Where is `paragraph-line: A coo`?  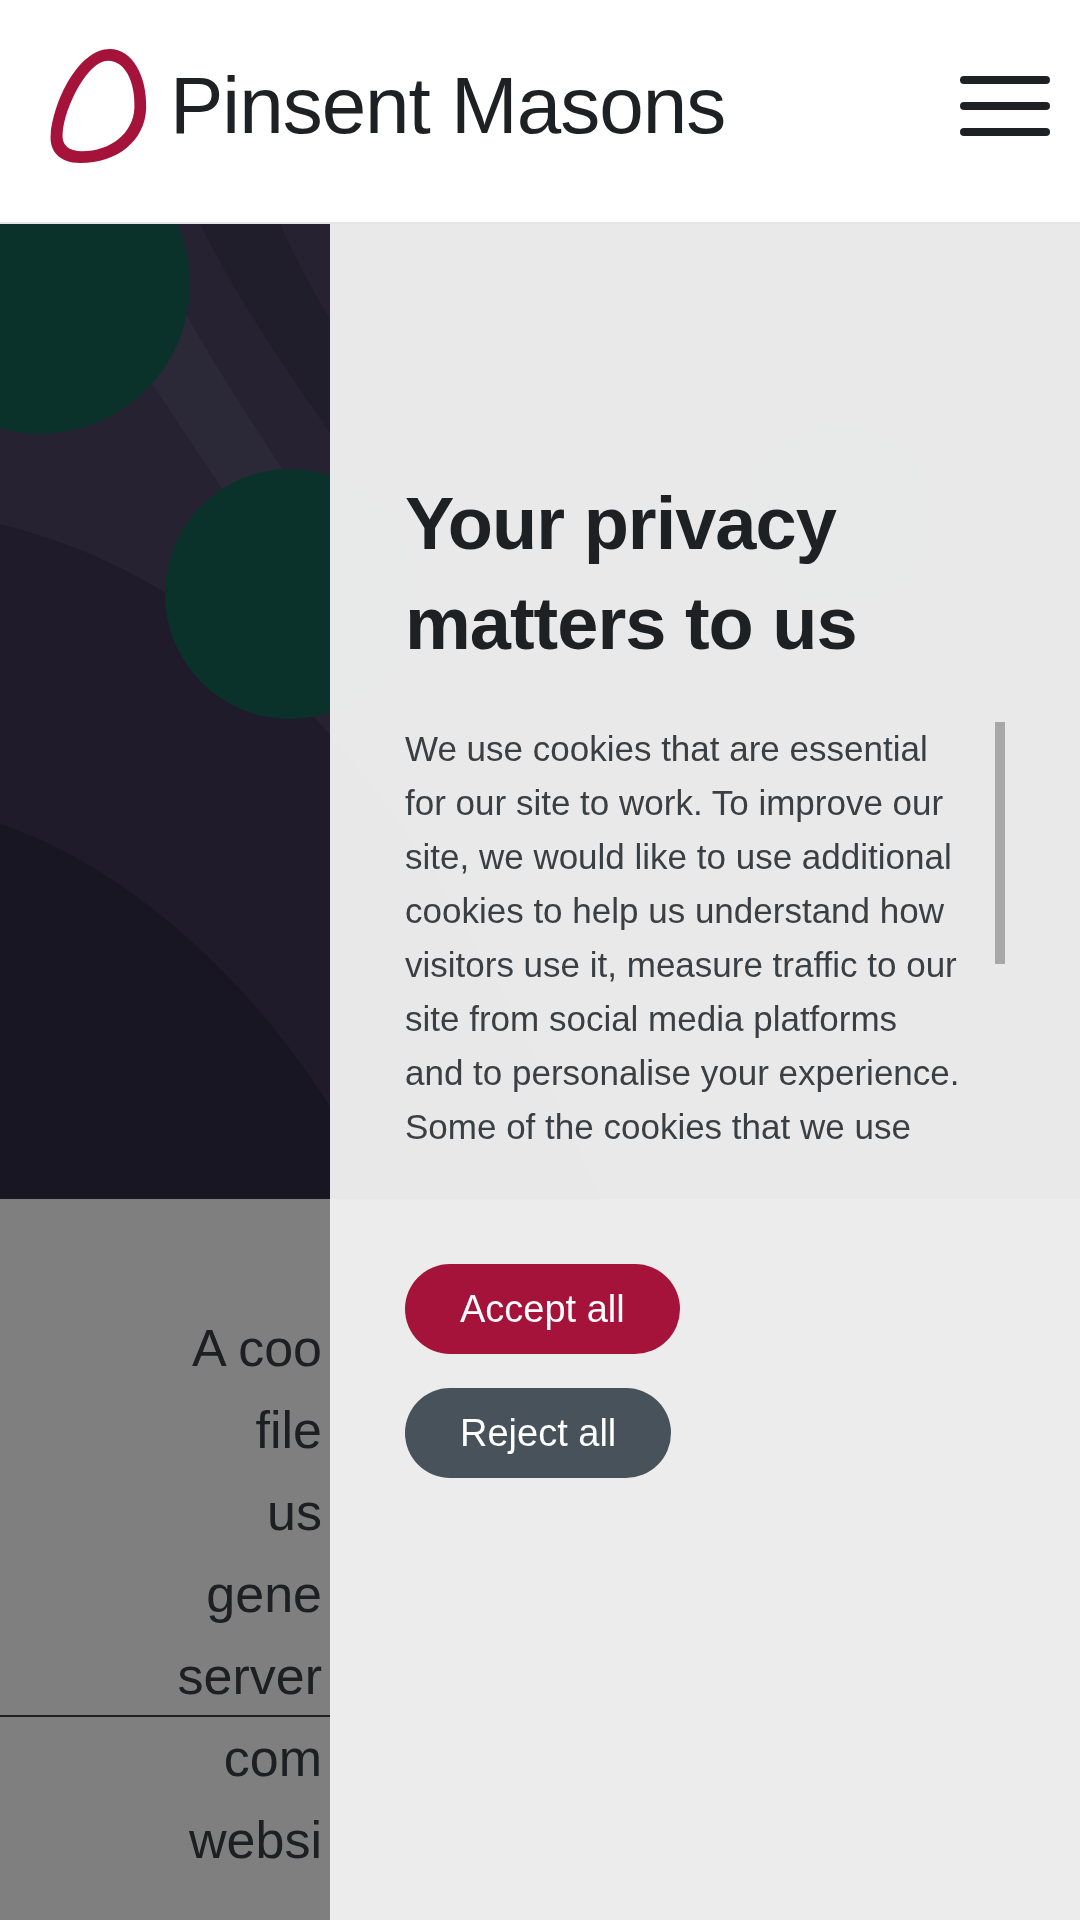 paragraph-line: A coo is located at coordinates (256, 1348).